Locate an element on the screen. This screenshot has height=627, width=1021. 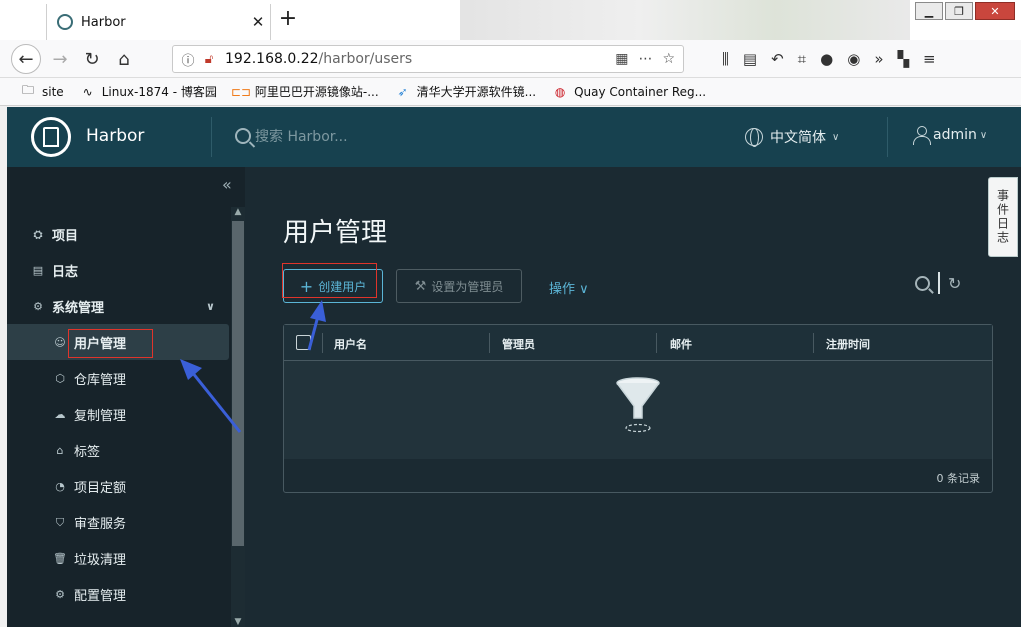
undo-icon: ↶ is located at coordinates (777, 59).